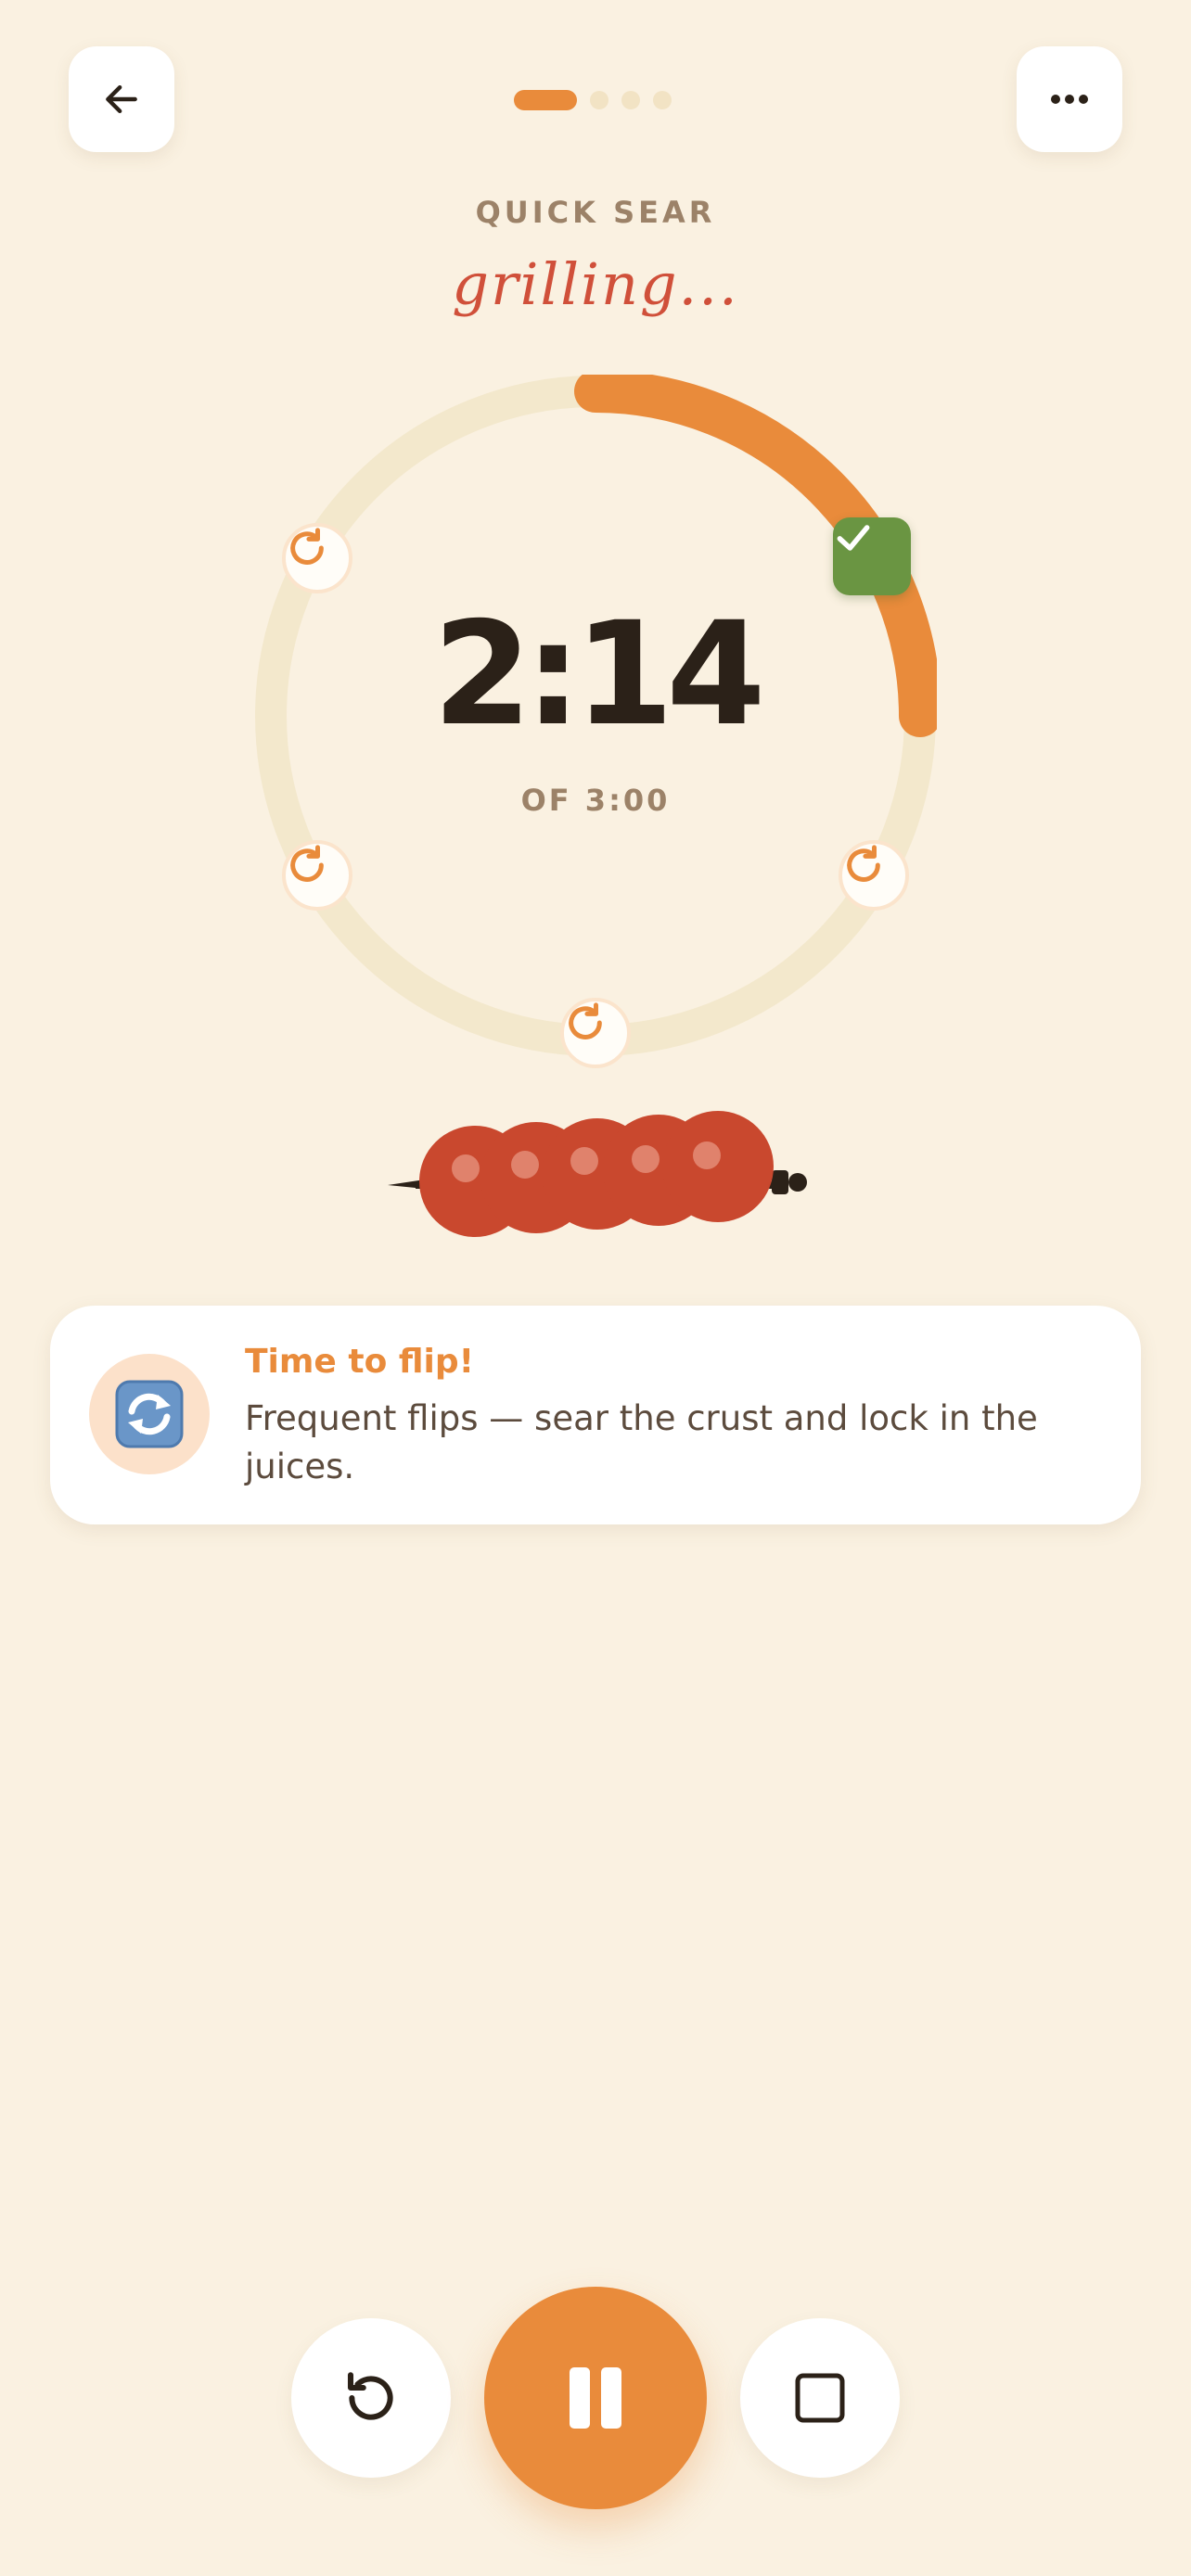 This screenshot has width=1191, height=2576. I want to click on stop-icon, so click(820, 2398).